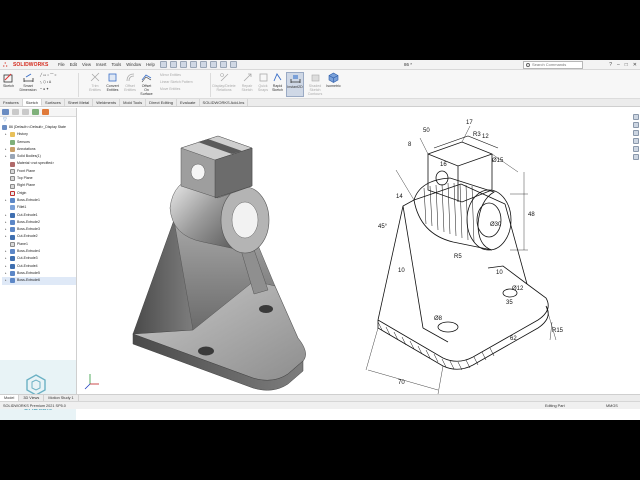 The image size is (640, 480). I want to click on convert-entities-button: Convert Entities, so click(112, 82).